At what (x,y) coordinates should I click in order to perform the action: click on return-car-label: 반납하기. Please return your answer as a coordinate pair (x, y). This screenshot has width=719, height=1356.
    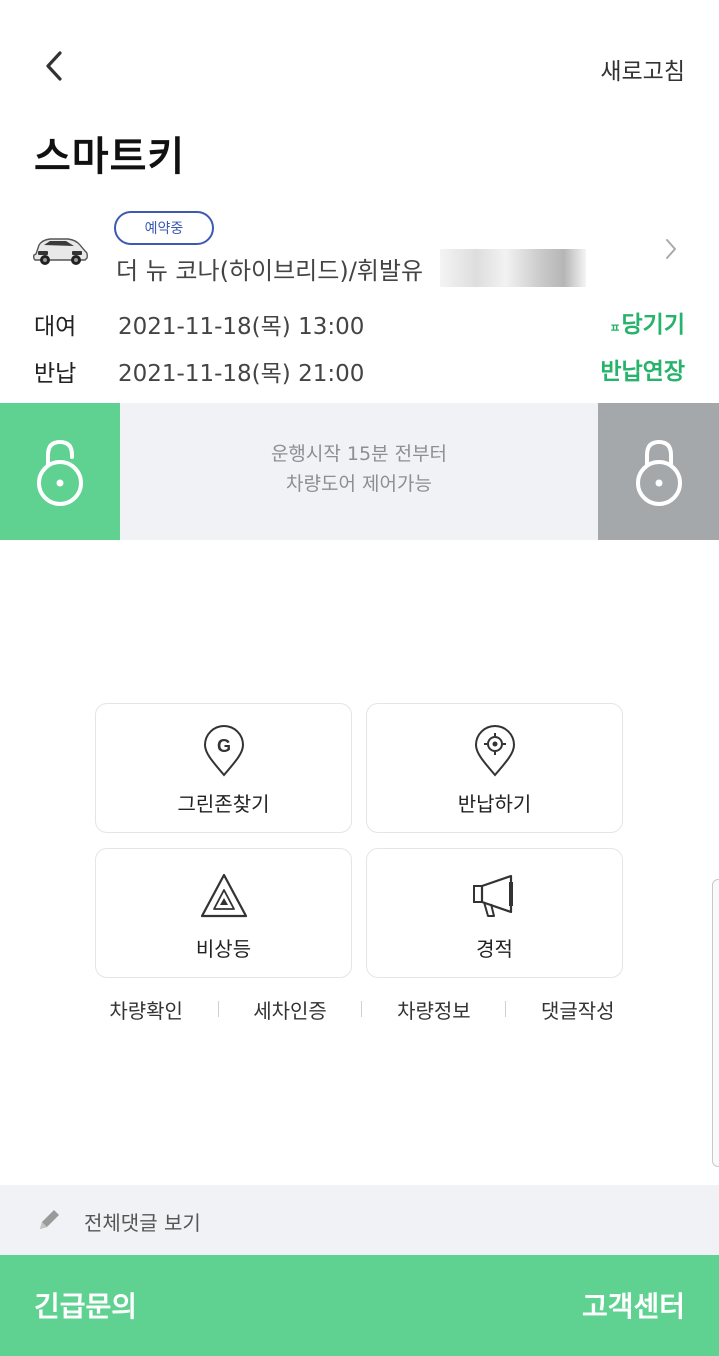
    Looking at the image, I should click on (494, 804).